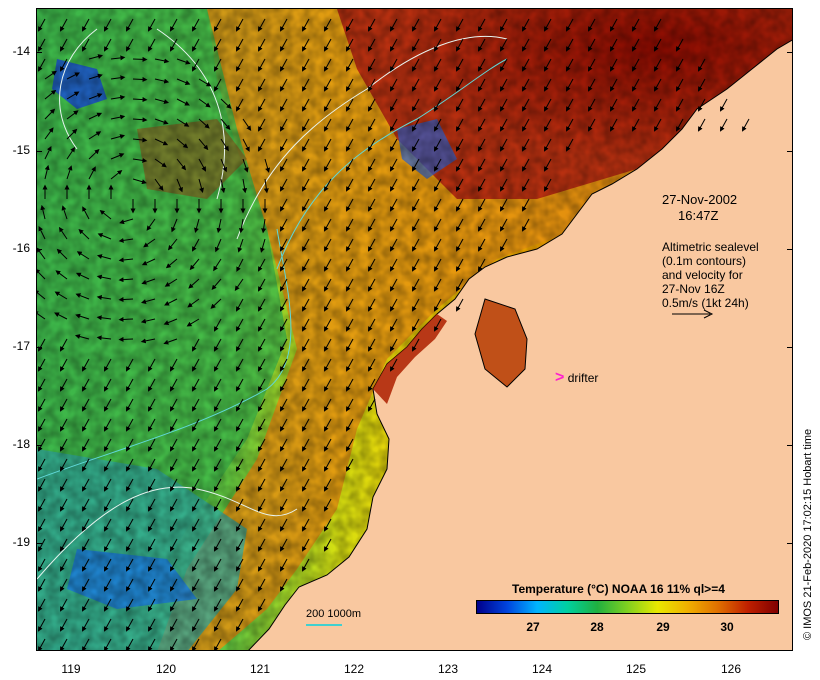  I want to click on lat-label: -14, so click(21, 51).